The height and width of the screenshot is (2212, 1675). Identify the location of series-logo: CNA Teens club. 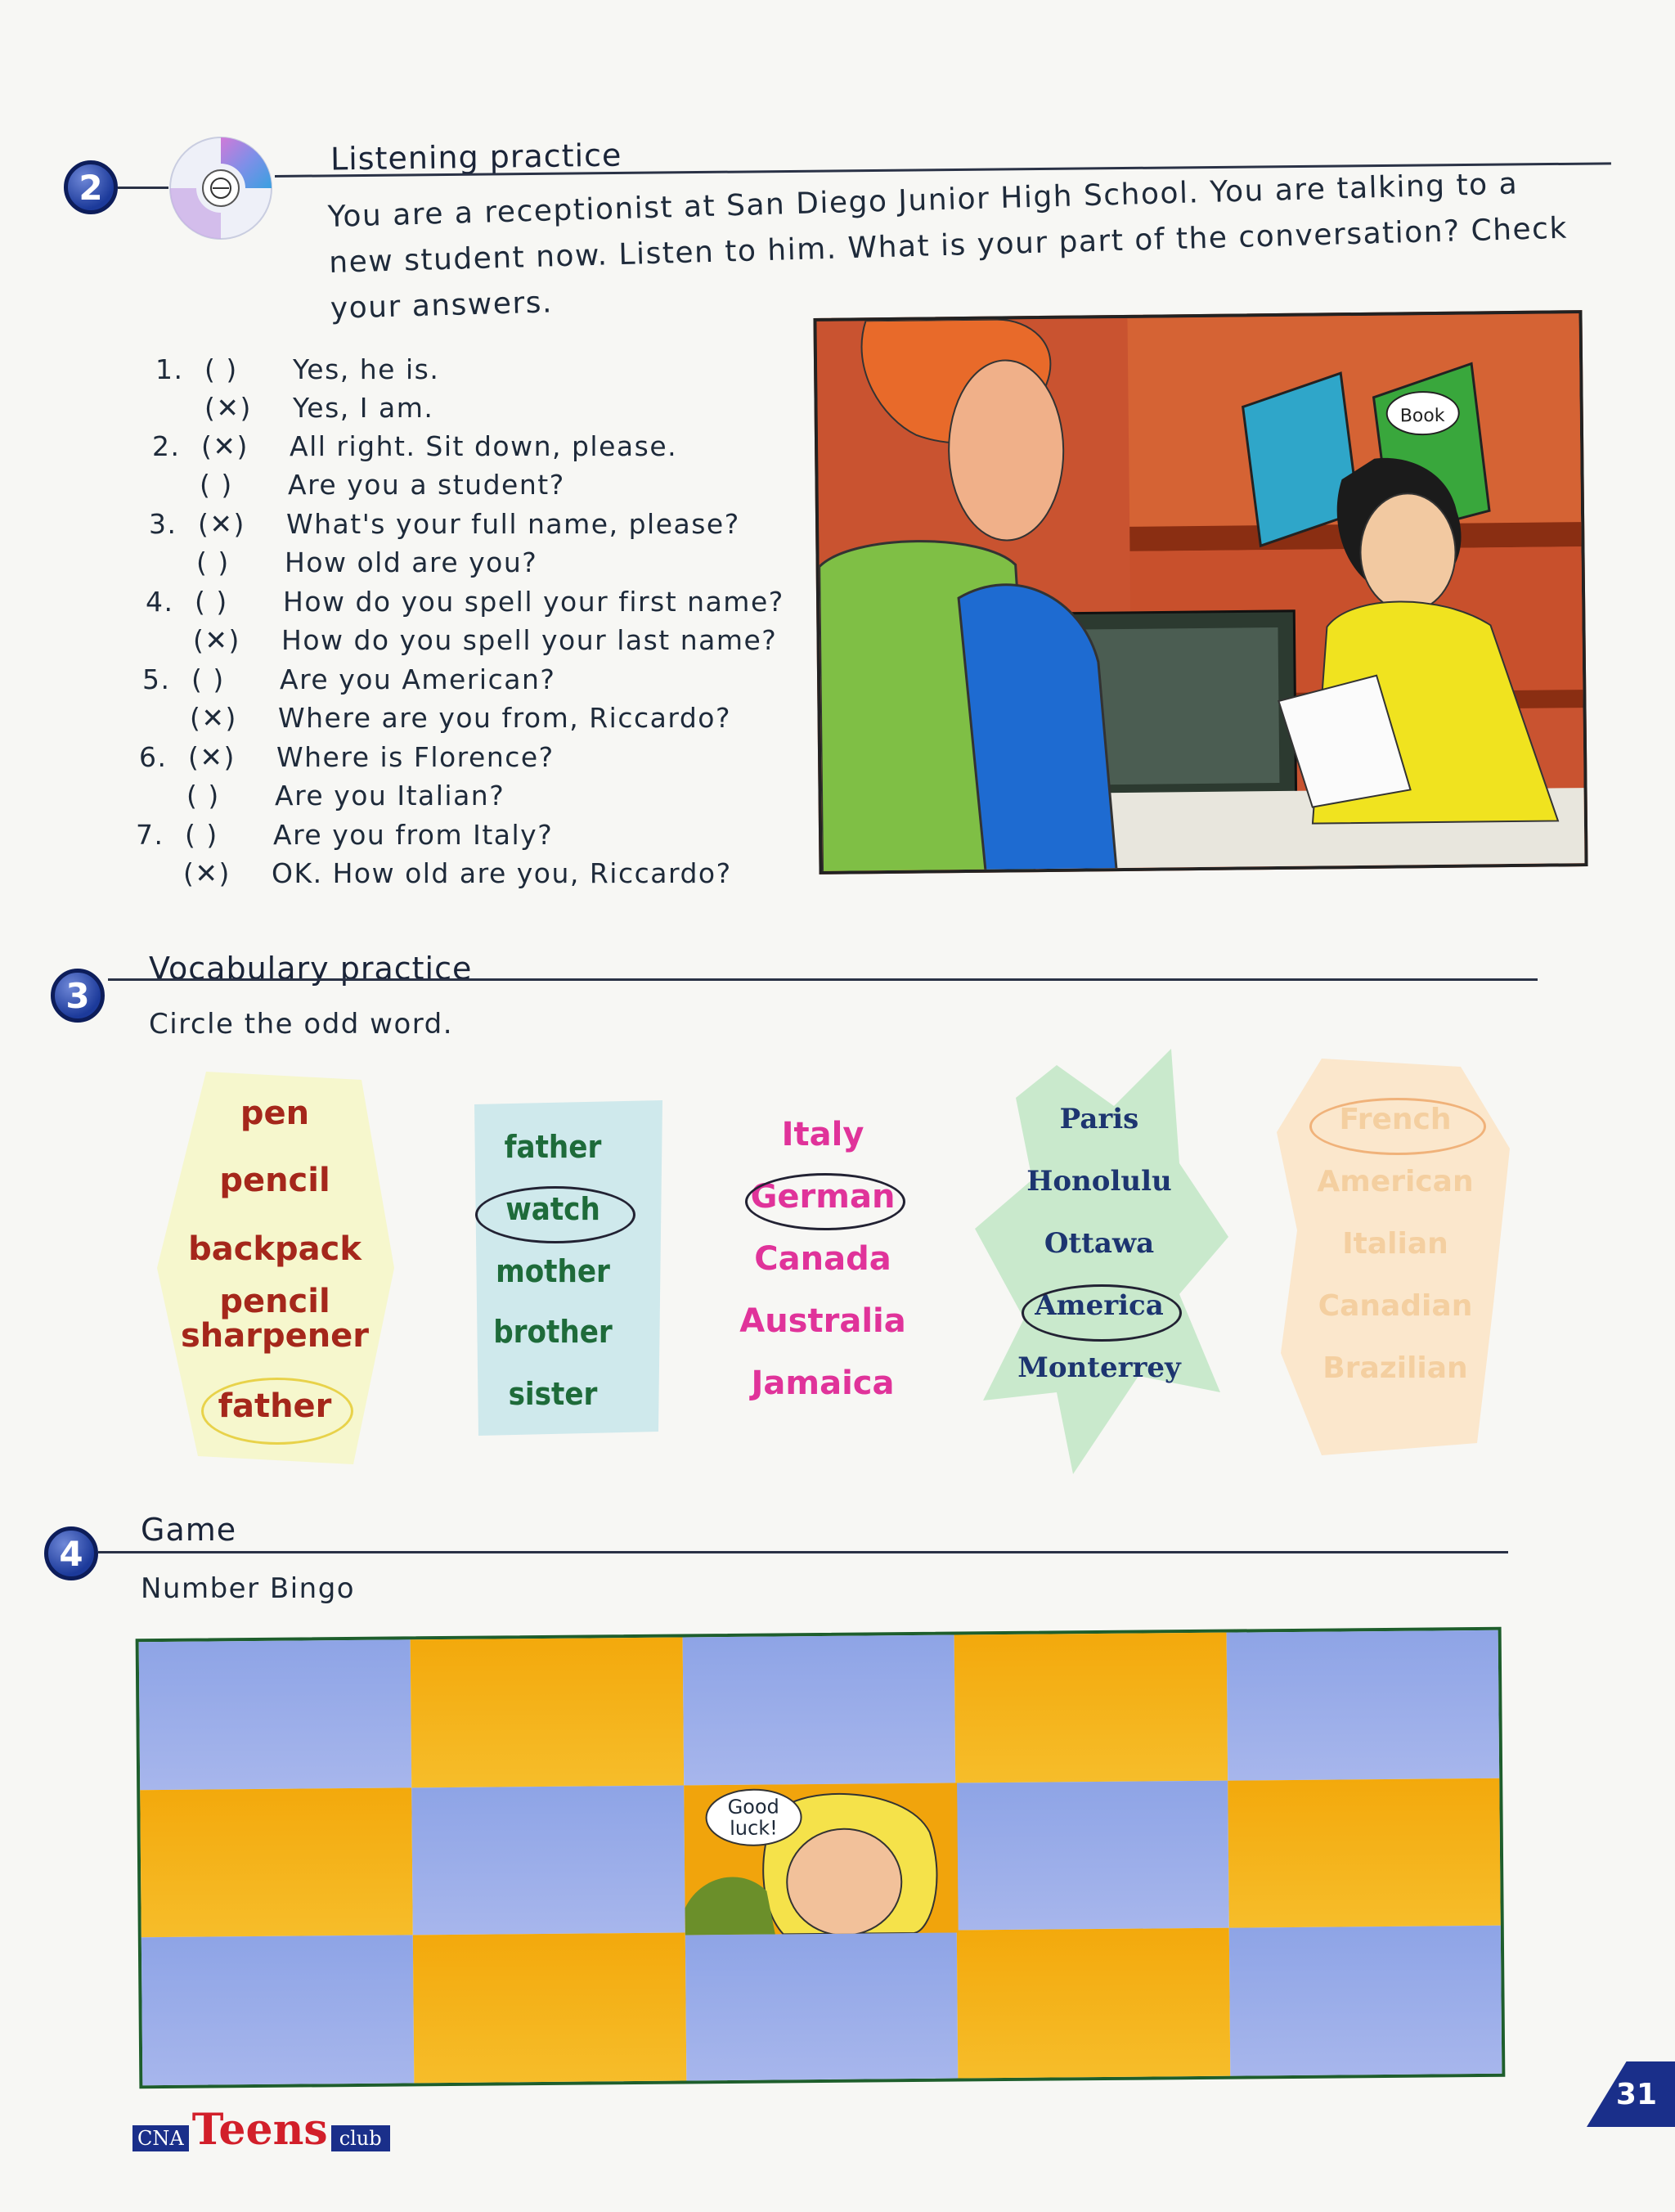
(261, 2126).